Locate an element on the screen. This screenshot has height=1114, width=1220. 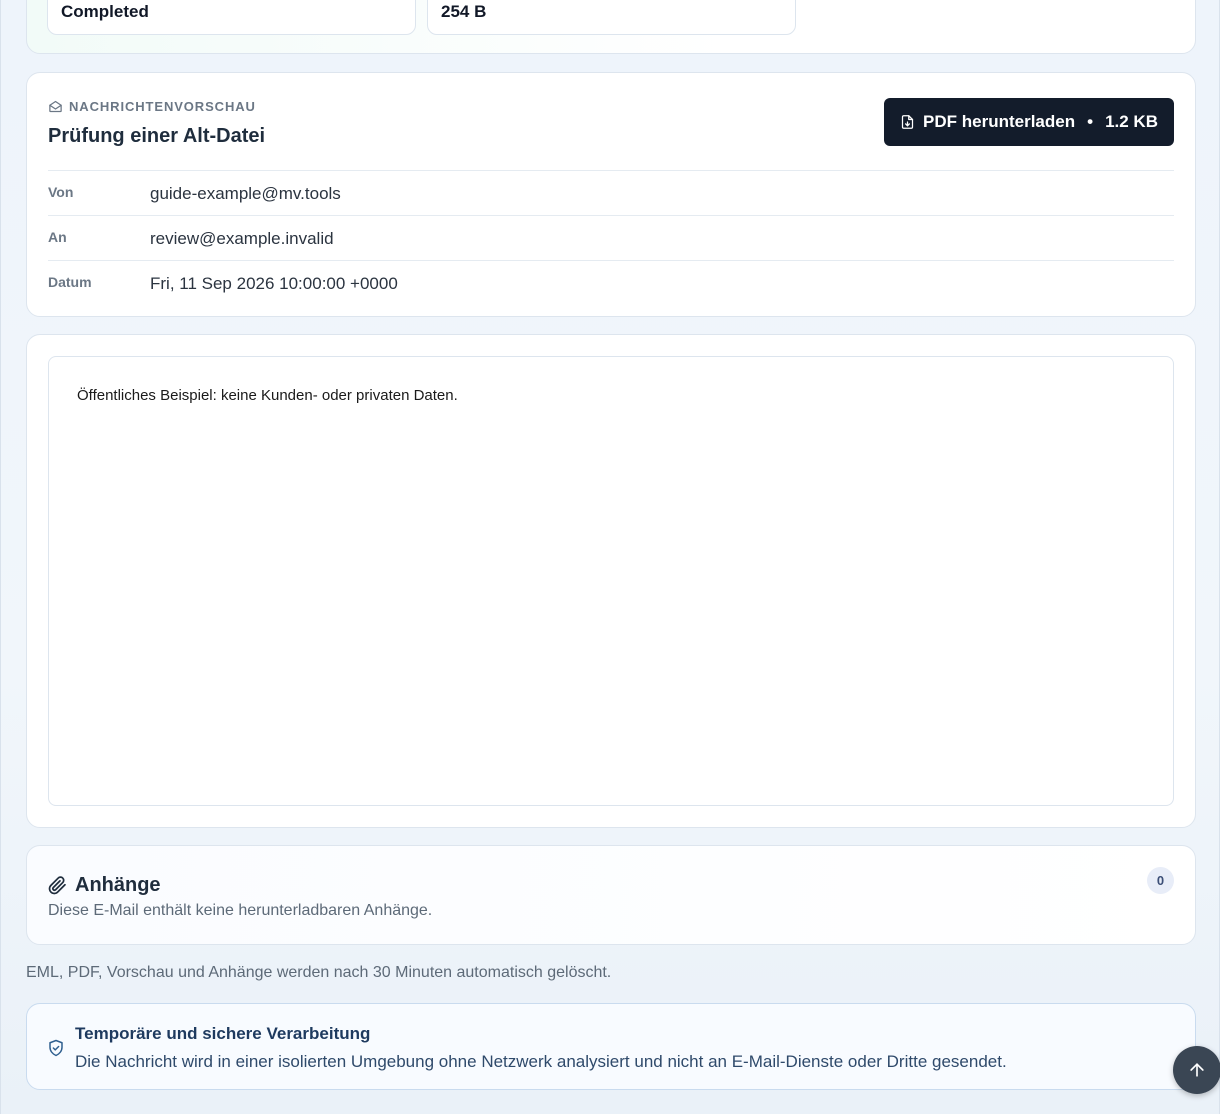
status-value: Completed is located at coordinates (105, 11).